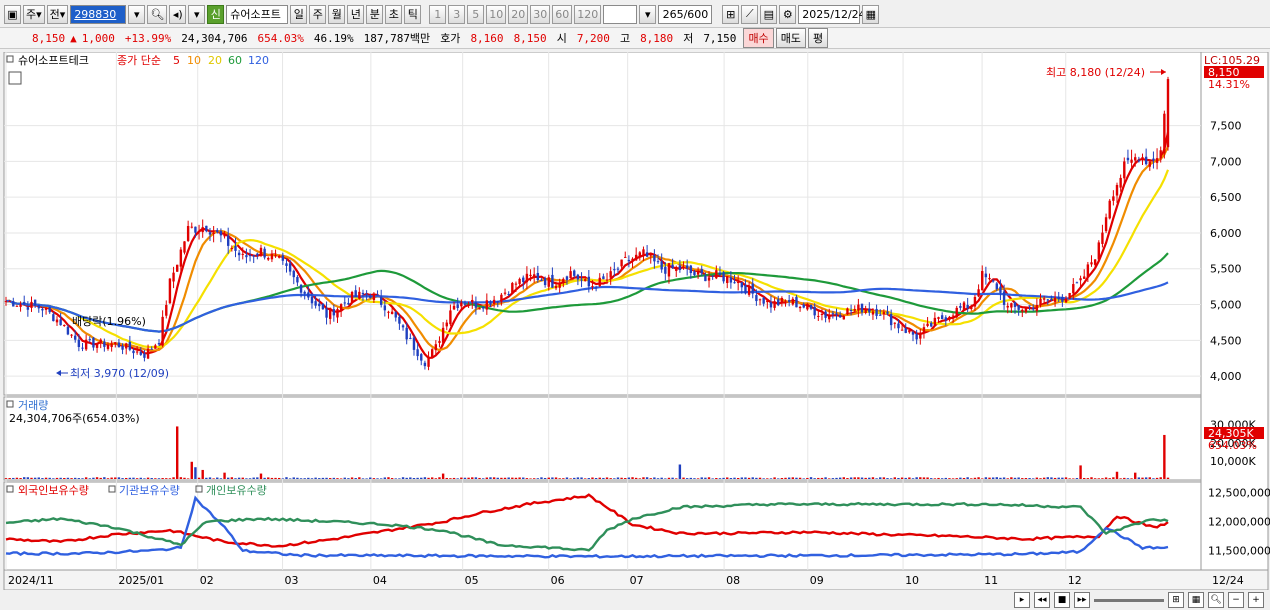 The height and width of the screenshot is (610, 1270). Describe the element at coordinates (832, 14) in the screenshot. I see `date-field: 2025/12/24` at that location.